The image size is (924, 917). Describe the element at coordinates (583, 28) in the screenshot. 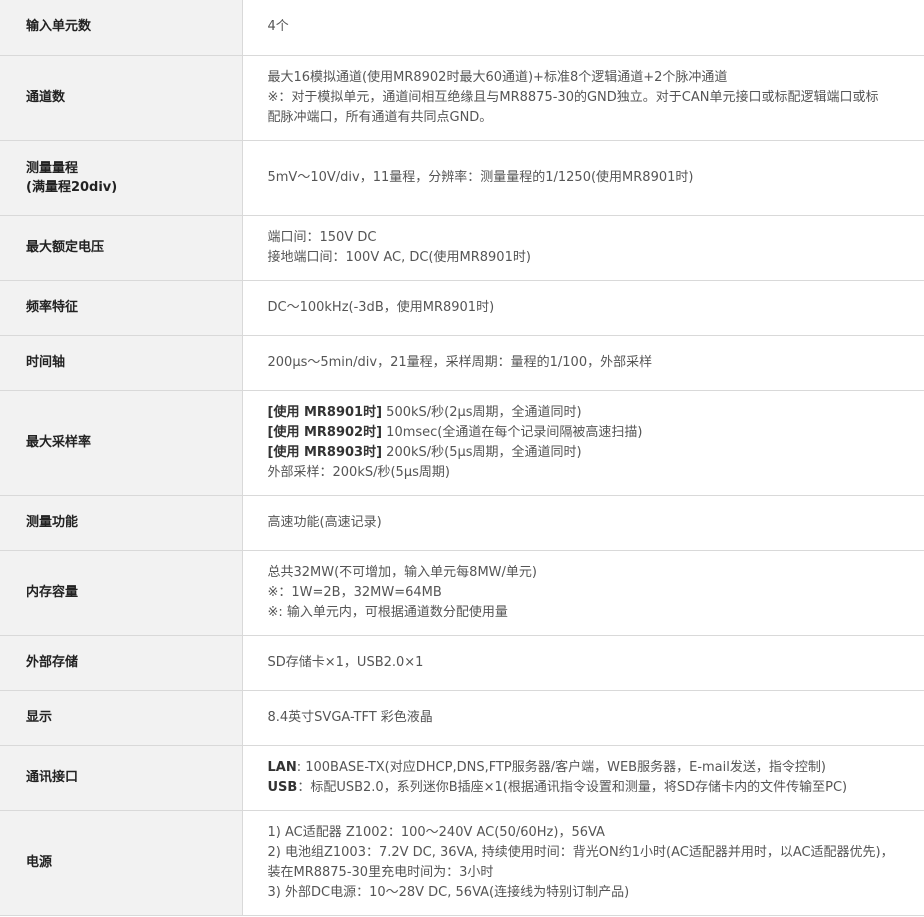

I see `row-value: 4个` at that location.